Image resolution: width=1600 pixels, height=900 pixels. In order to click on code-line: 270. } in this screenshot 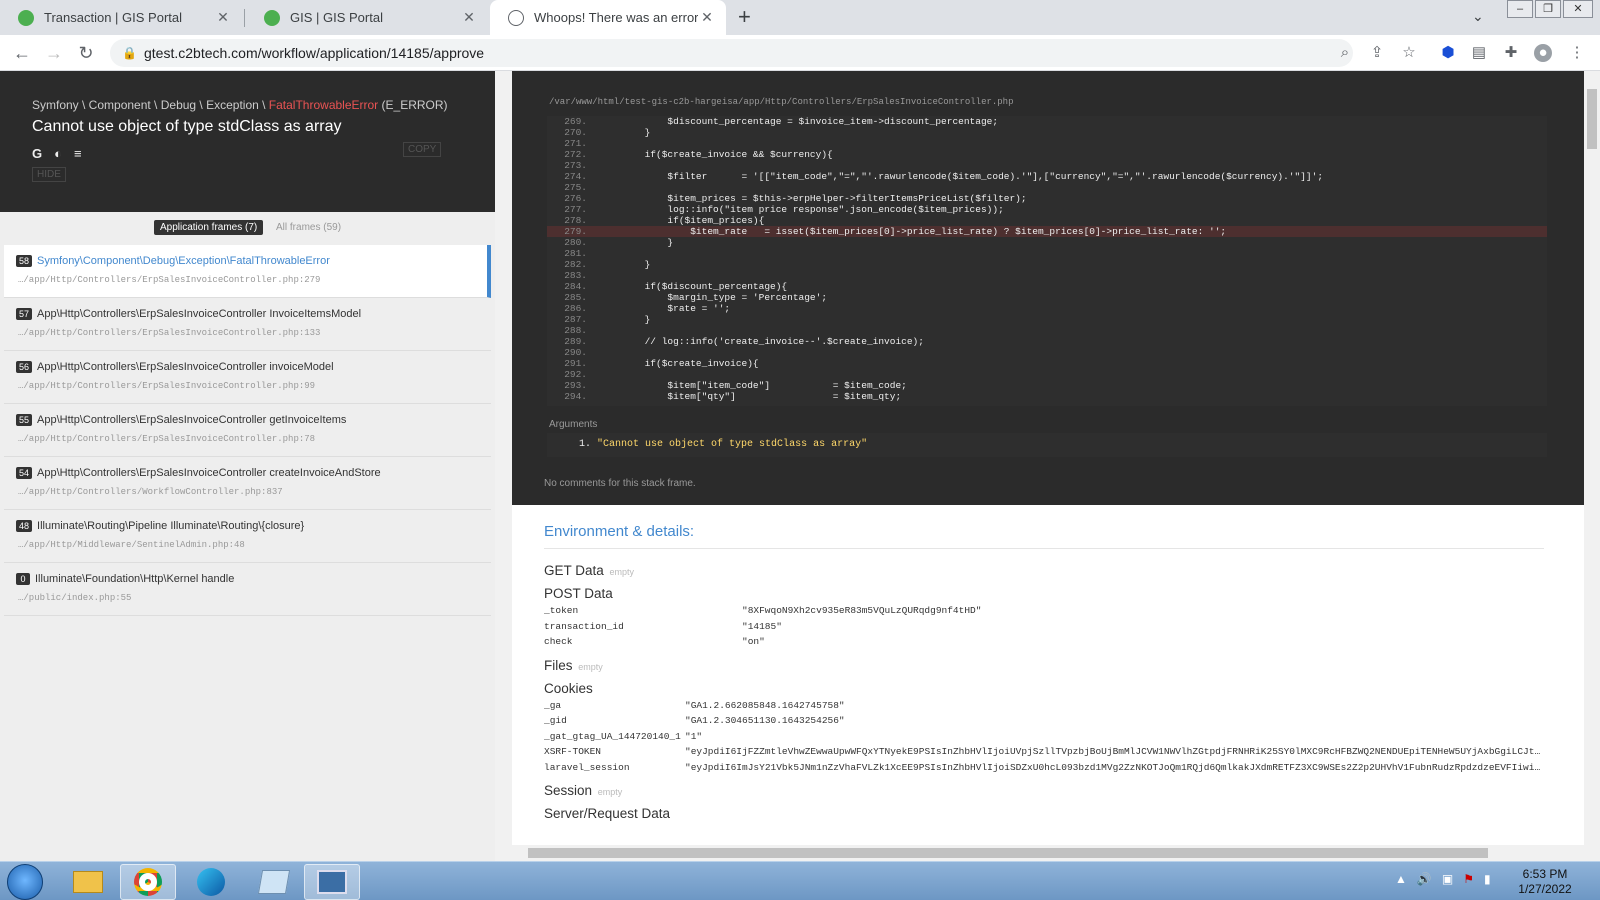, I will do `click(1047, 132)`.